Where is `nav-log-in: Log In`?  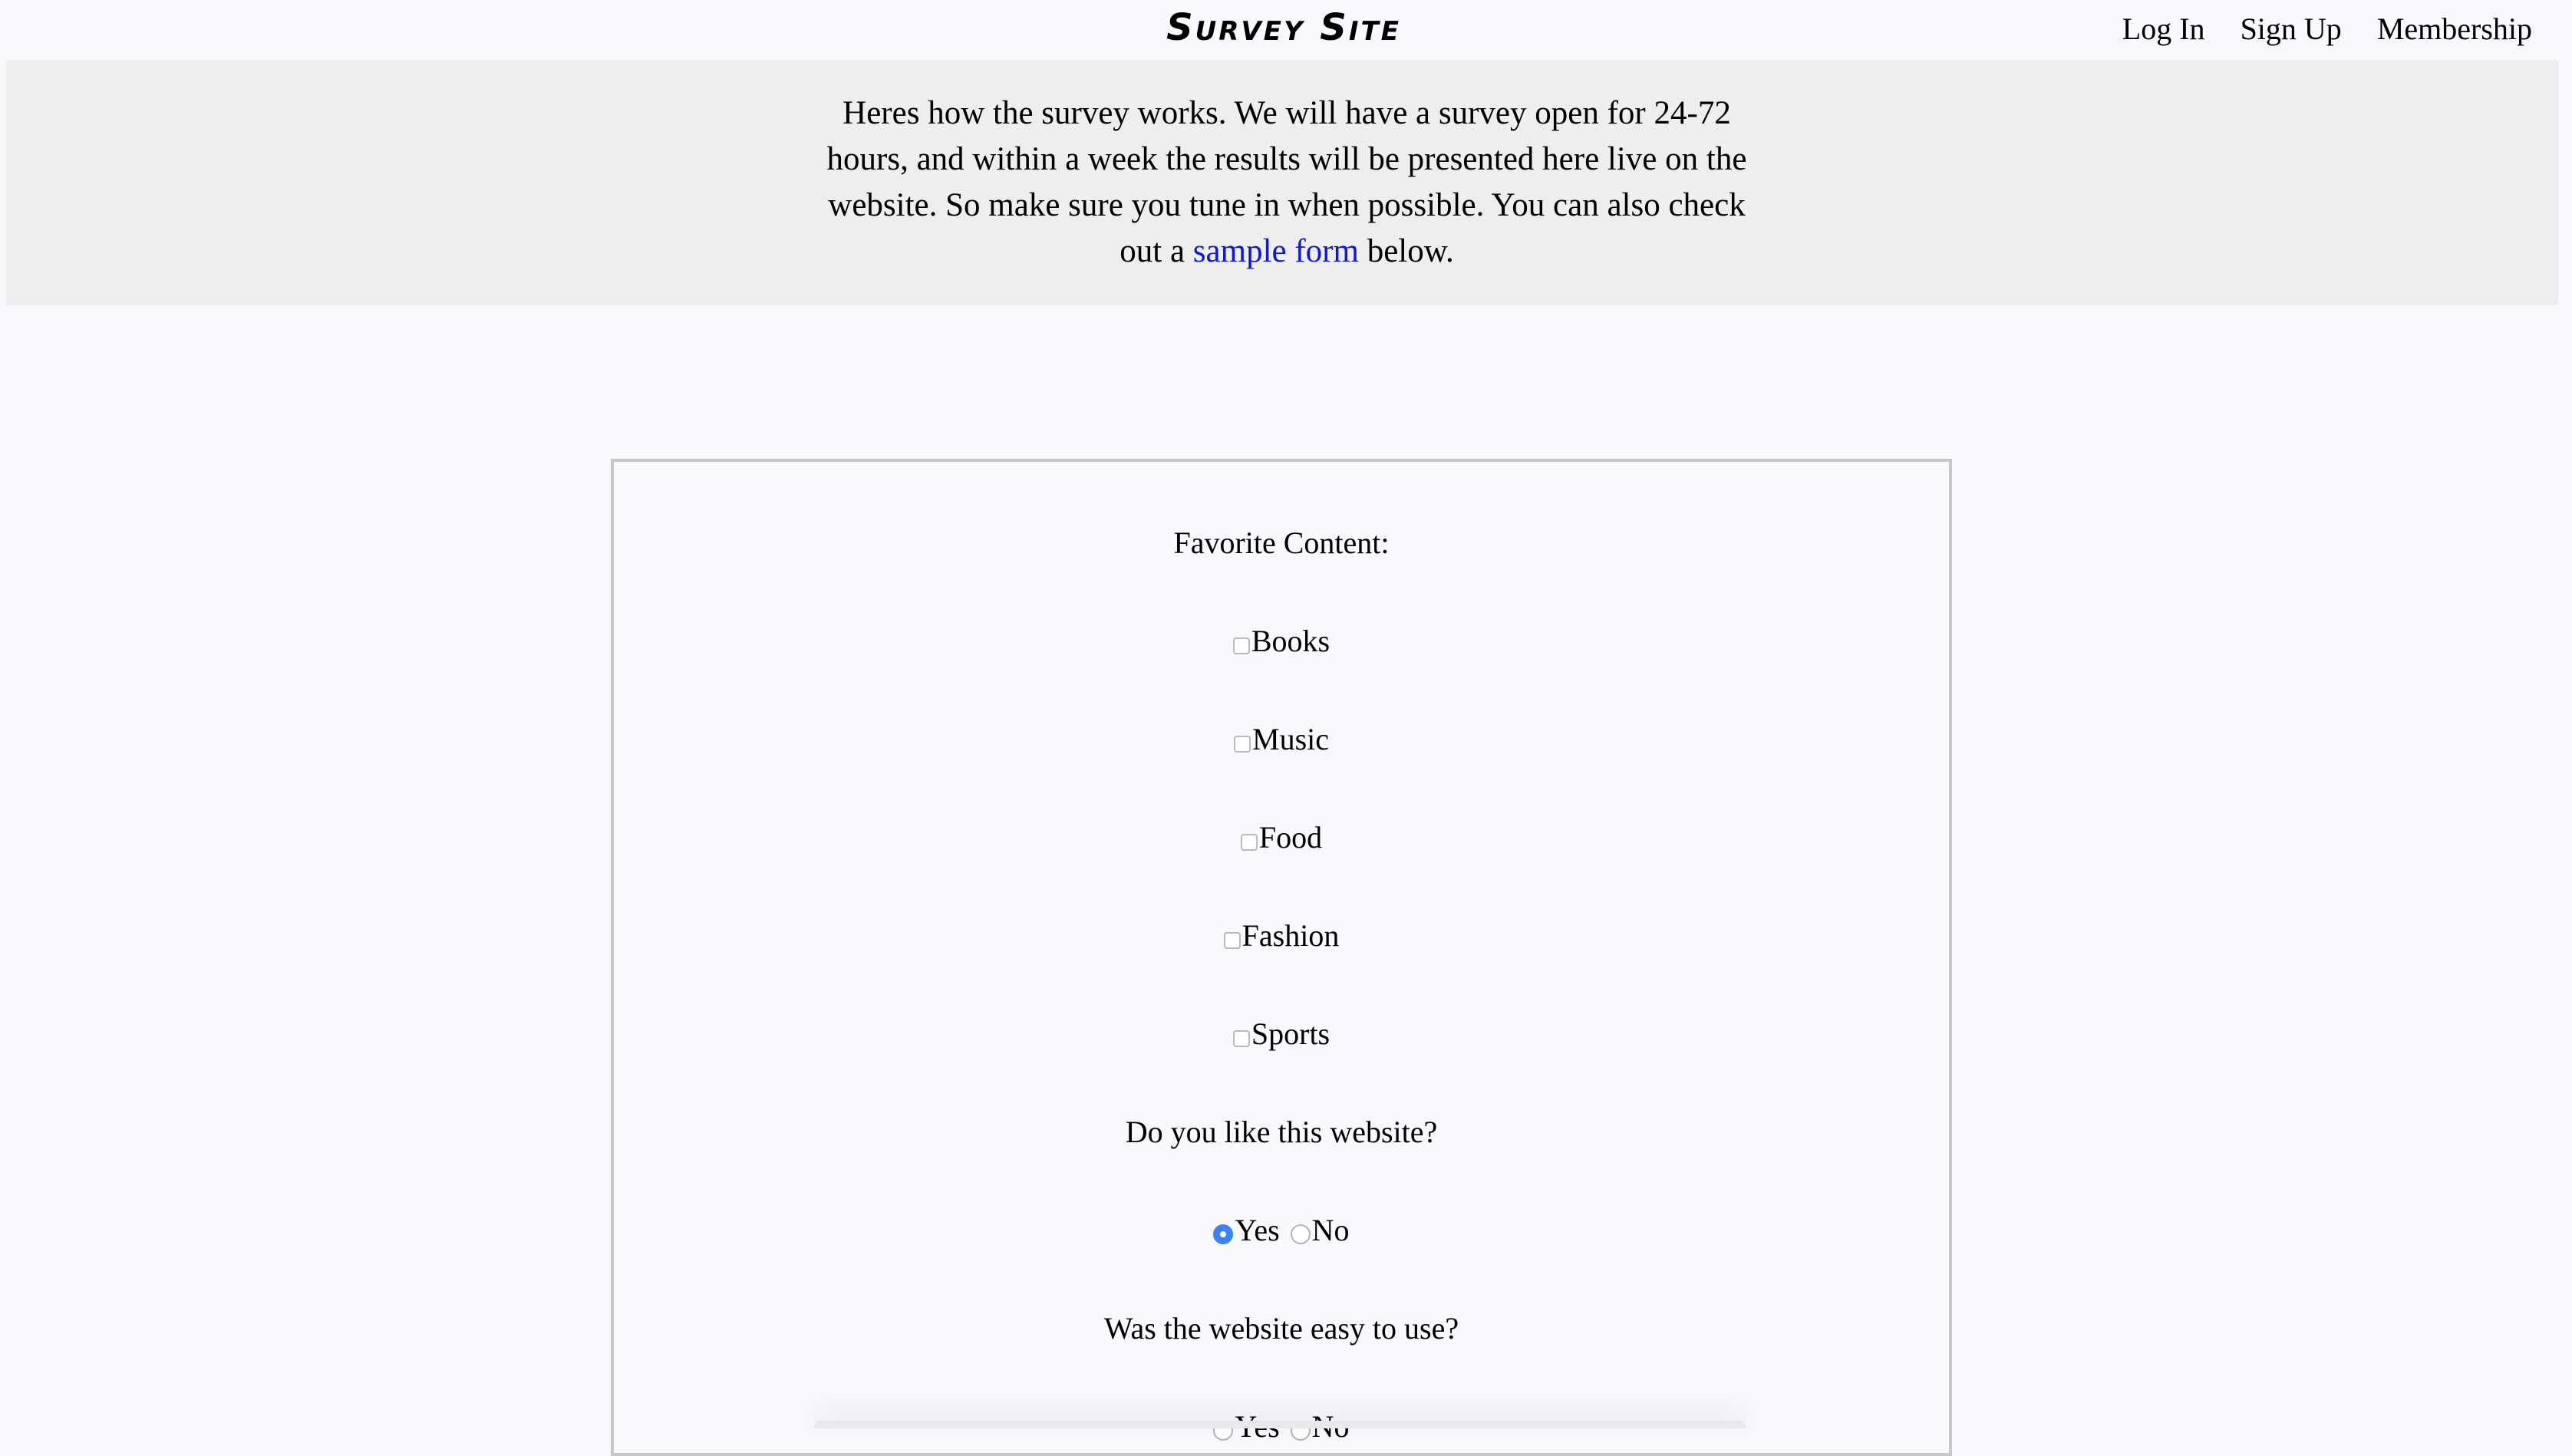
nav-log-in: Log In is located at coordinates (2163, 29).